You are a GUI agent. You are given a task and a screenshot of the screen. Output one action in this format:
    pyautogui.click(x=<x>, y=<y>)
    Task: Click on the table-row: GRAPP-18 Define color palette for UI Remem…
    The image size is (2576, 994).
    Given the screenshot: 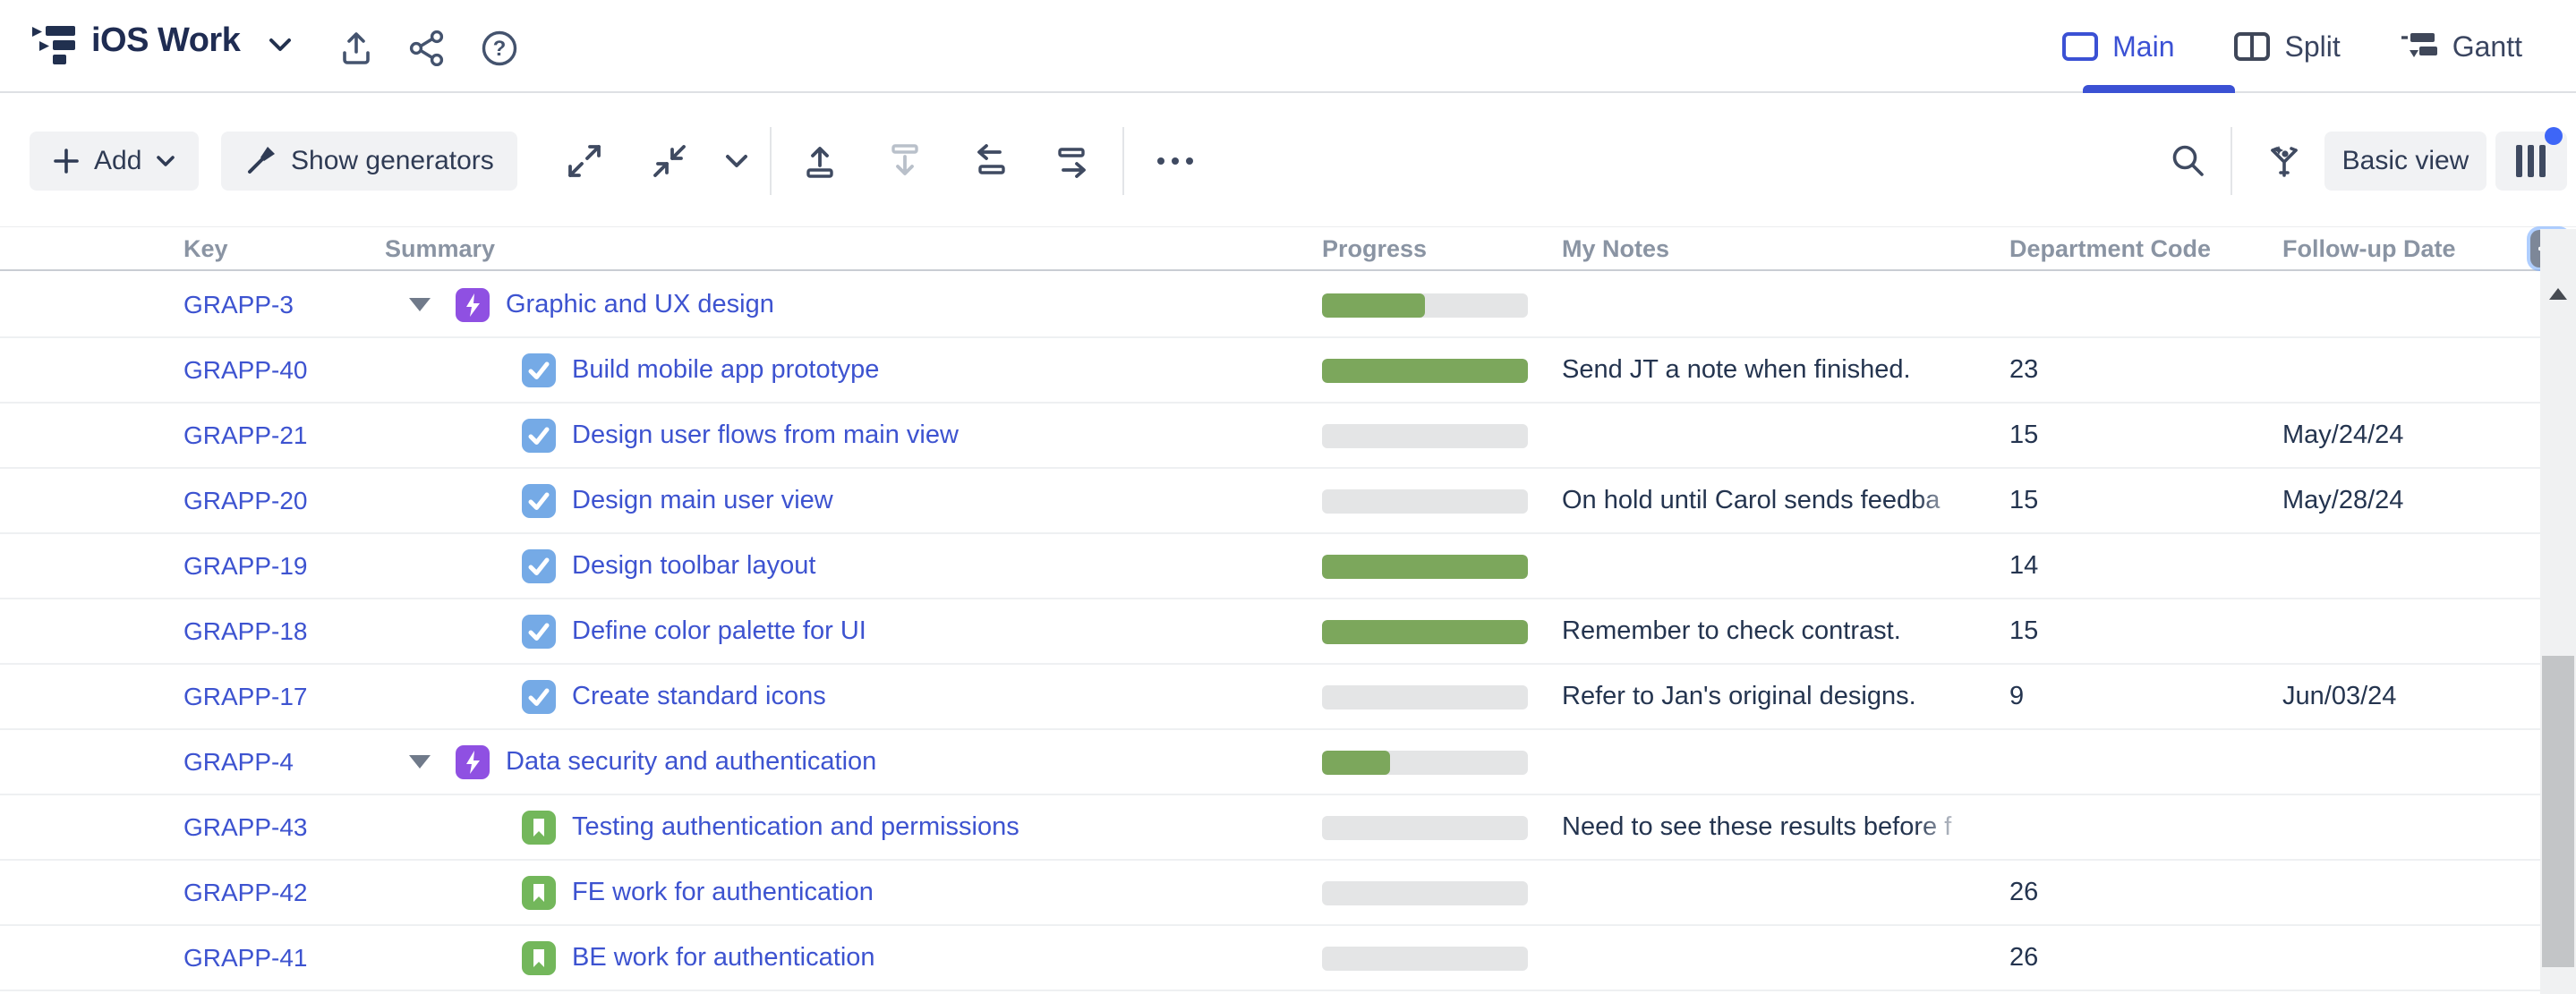 What is the action you would take?
    pyautogui.click(x=1270, y=632)
    